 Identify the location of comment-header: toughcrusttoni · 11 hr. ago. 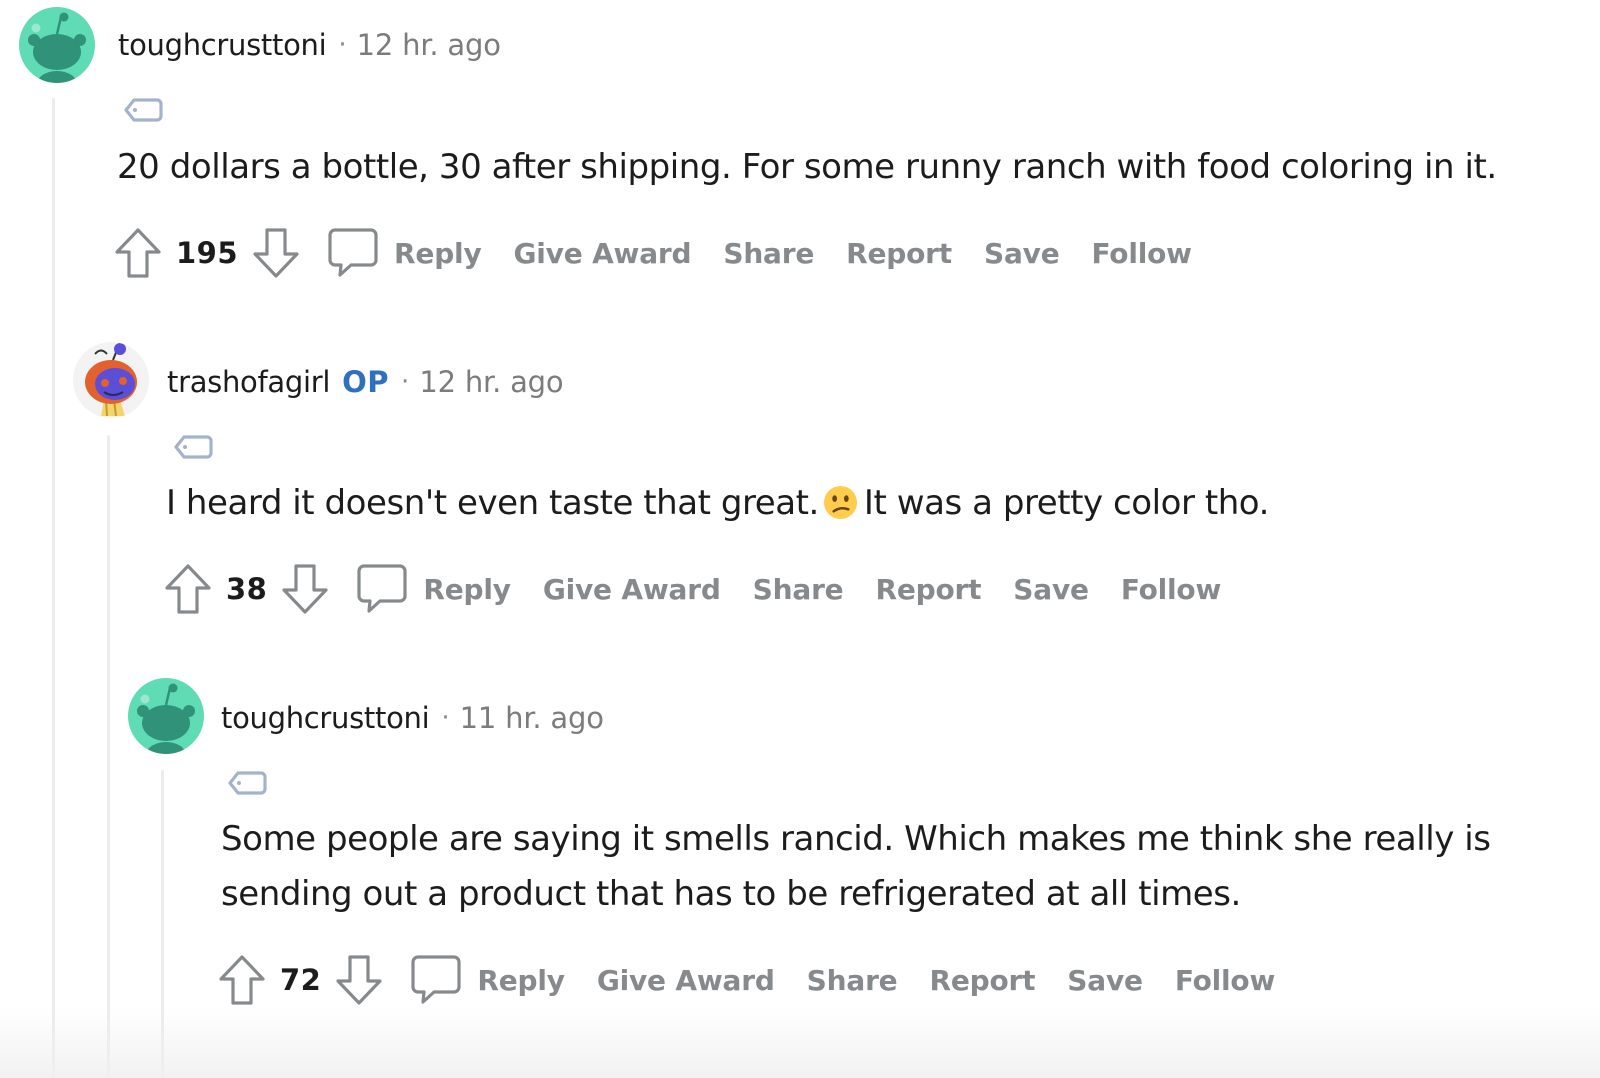
(412, 718).